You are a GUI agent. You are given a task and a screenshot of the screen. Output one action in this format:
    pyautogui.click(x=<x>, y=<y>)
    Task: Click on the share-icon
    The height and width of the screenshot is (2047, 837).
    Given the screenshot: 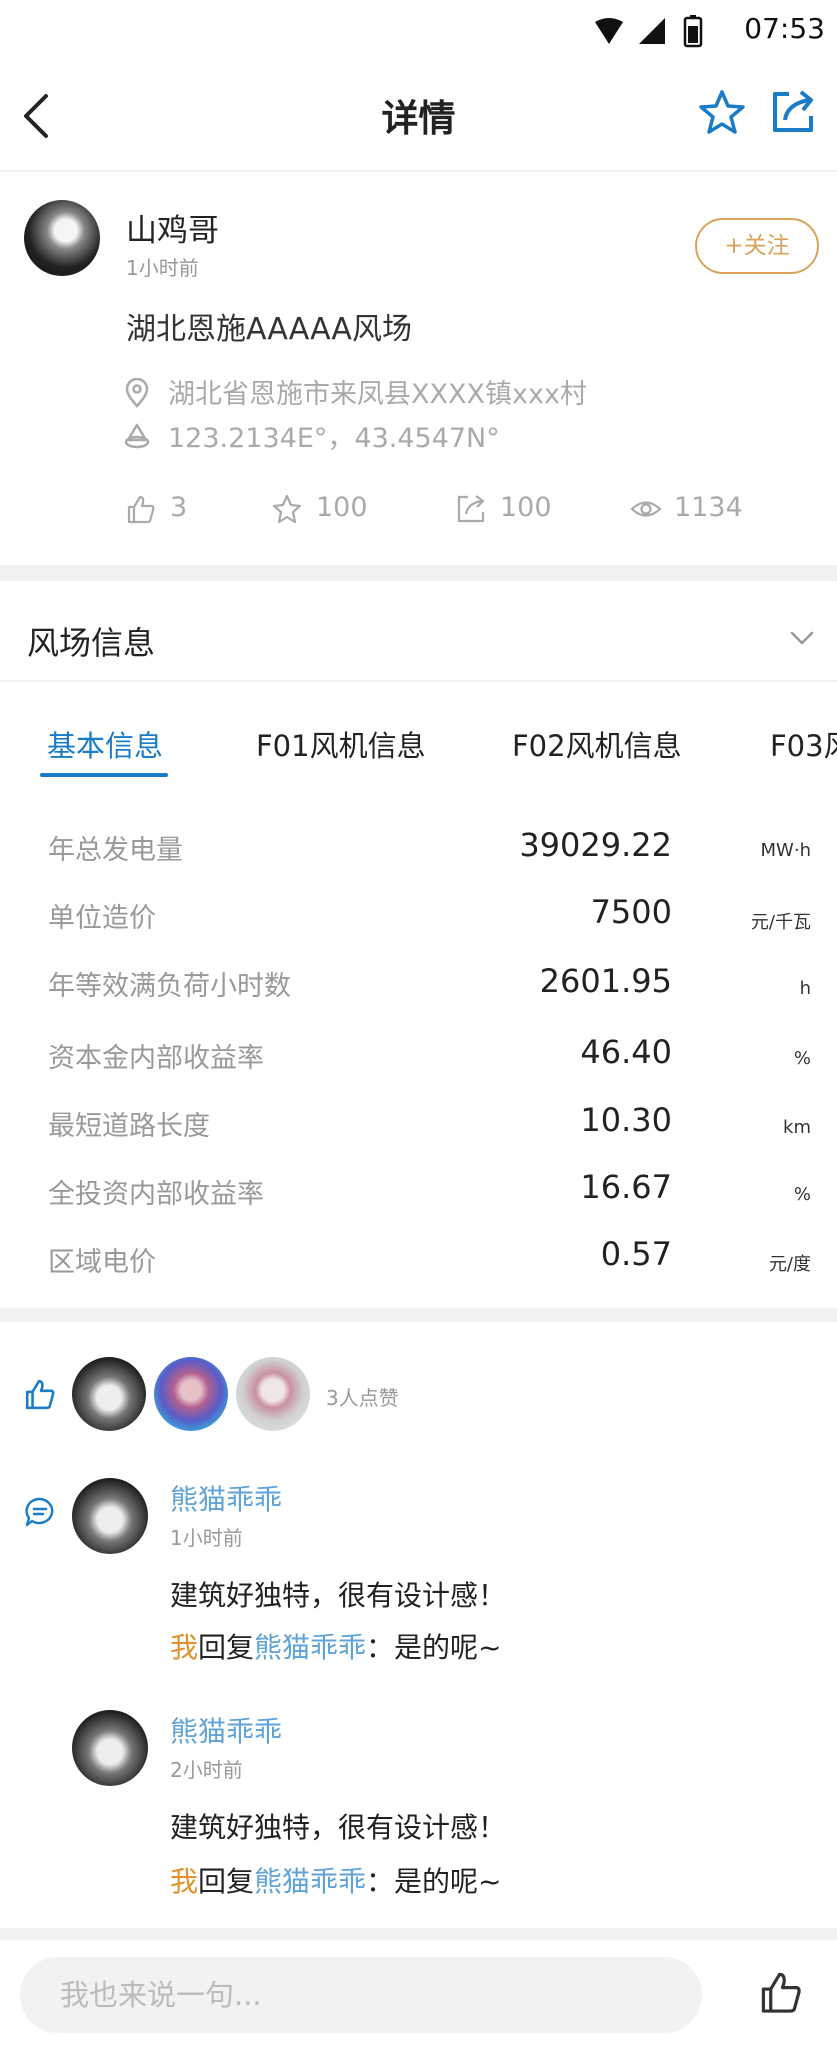 What is the action you would take?
    pyautogui.click(x=793, y=112)
    